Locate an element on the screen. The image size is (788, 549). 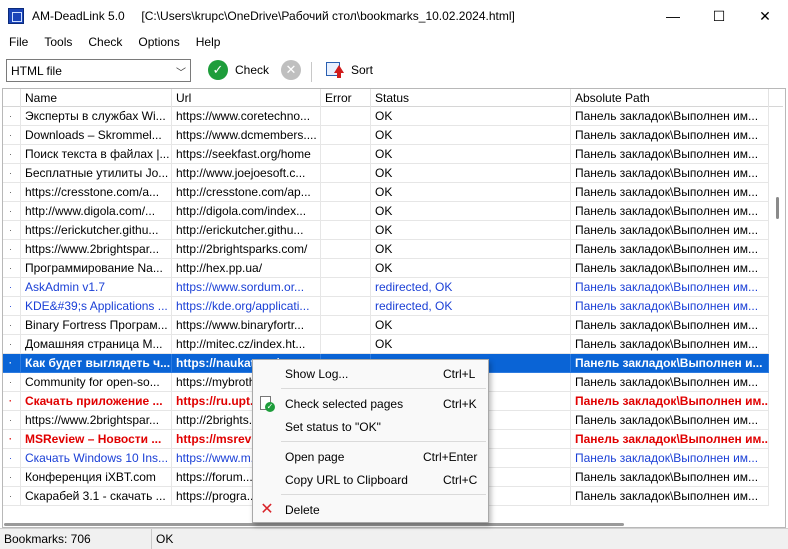
maximize-button: ☐ is located at coordinates (719, 16).